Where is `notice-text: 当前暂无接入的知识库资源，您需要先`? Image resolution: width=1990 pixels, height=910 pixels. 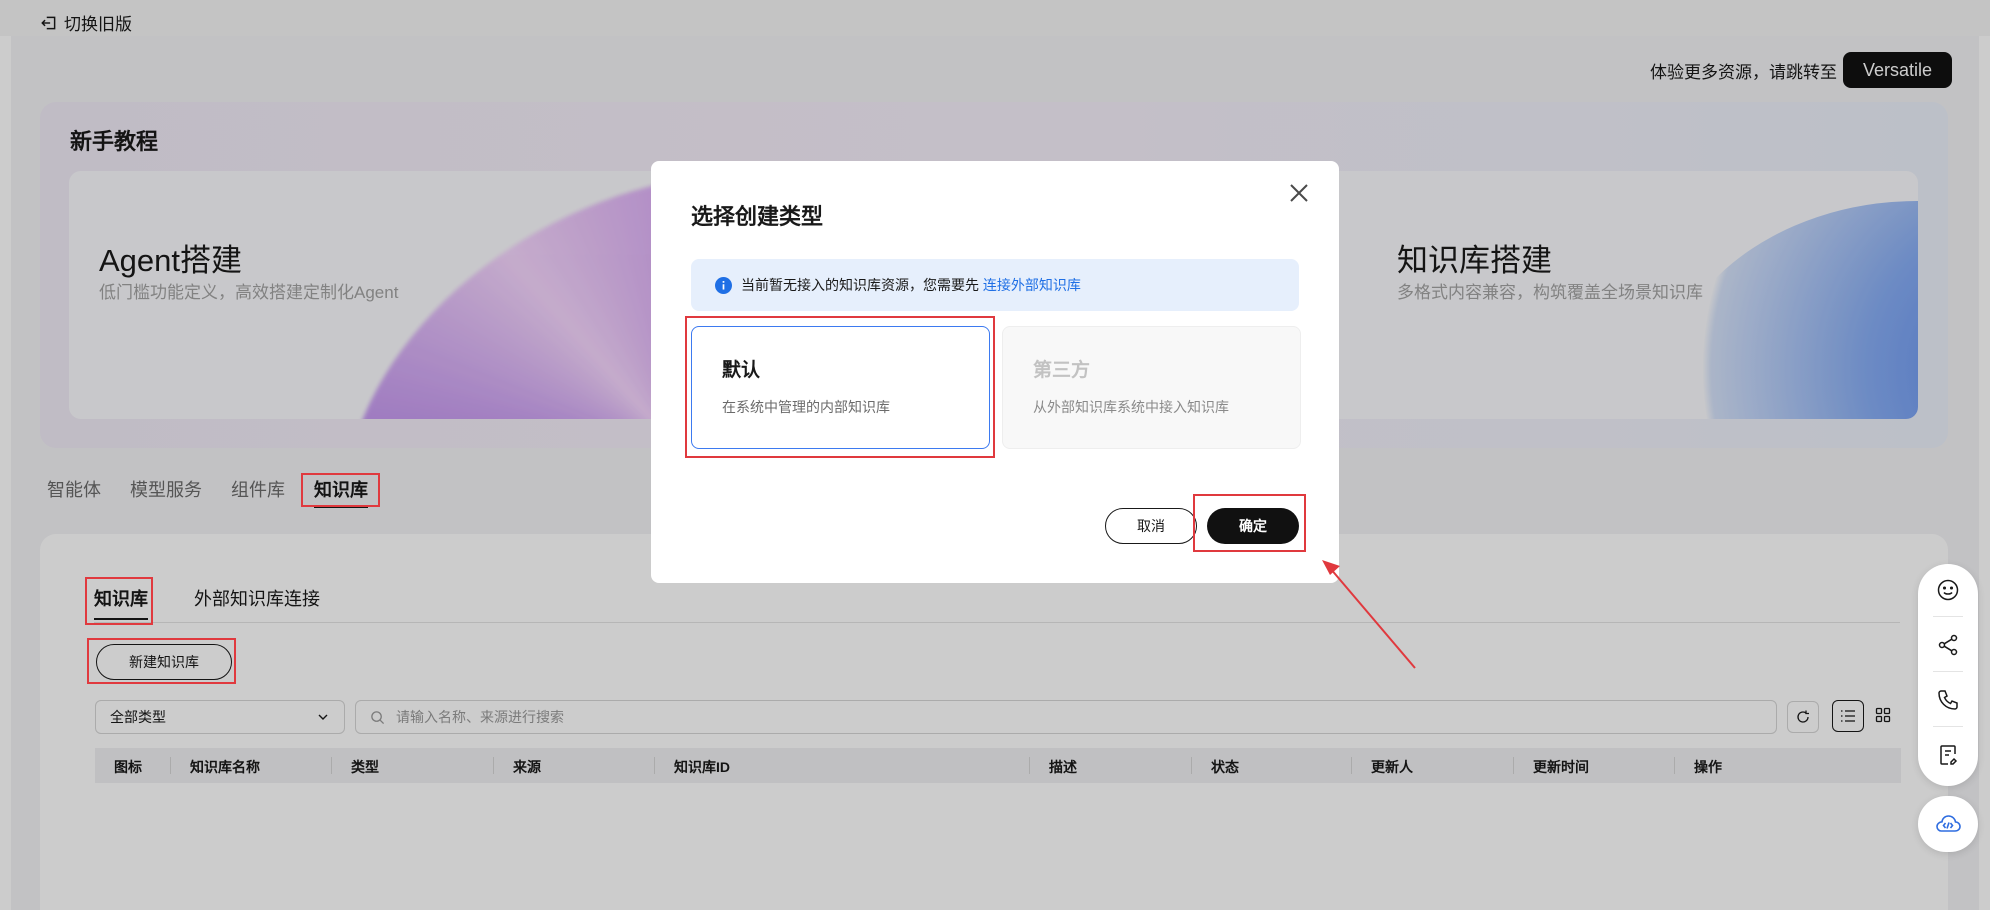 notice-text: 当前暂无接入的知识库资源，您需要先 is located at coordinates (860, 285).